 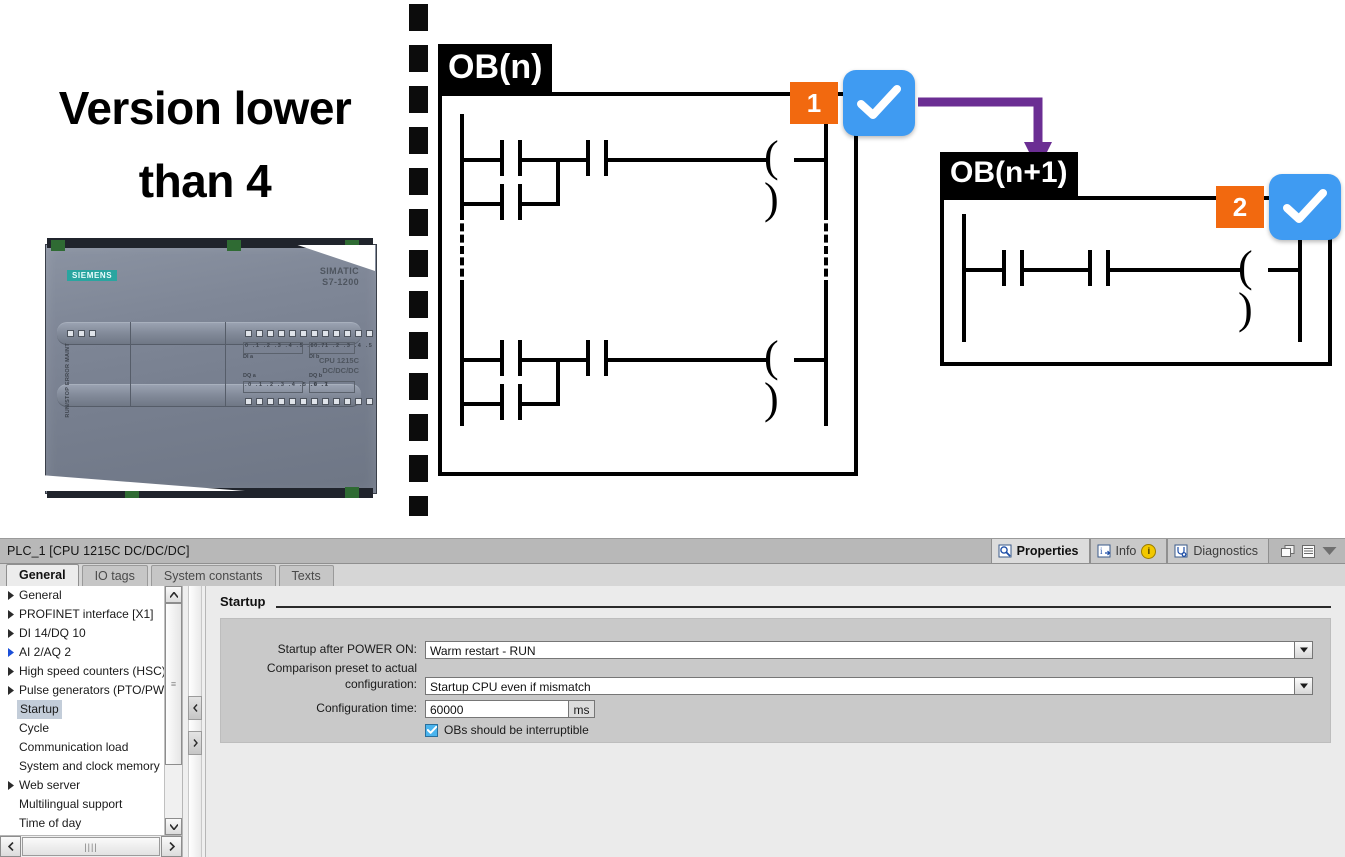 I want to click on scrollbar-thumb: ≡, so click(x=173, y=684).